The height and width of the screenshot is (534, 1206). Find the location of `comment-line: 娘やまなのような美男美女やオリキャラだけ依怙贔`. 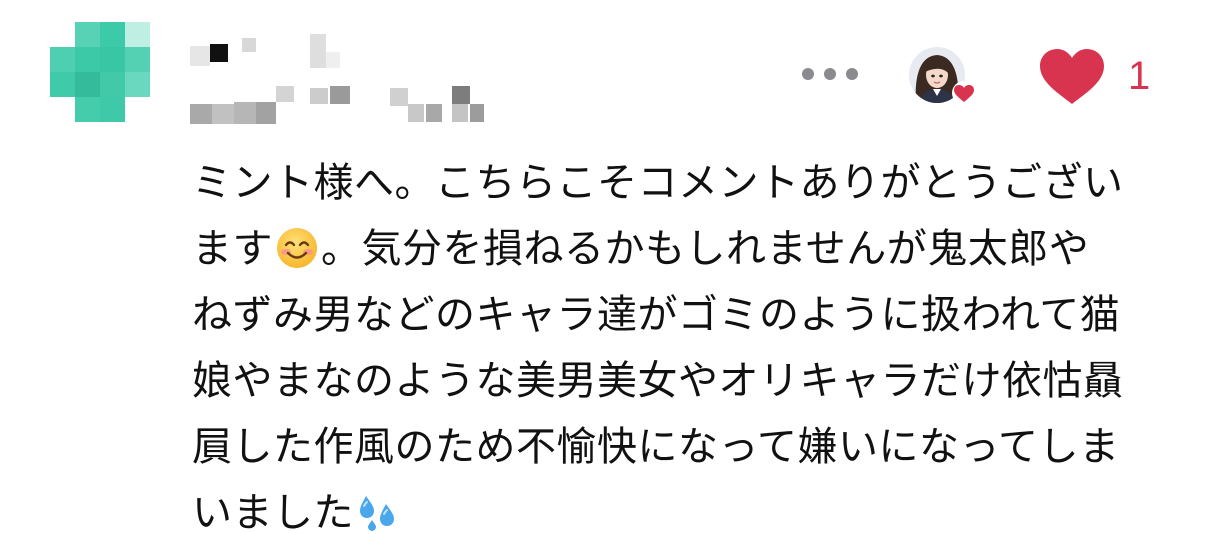

comment-line: 娘やまなのような美男美女やオリキャラだけ依怙贔 is located at coordinates (658, 381).